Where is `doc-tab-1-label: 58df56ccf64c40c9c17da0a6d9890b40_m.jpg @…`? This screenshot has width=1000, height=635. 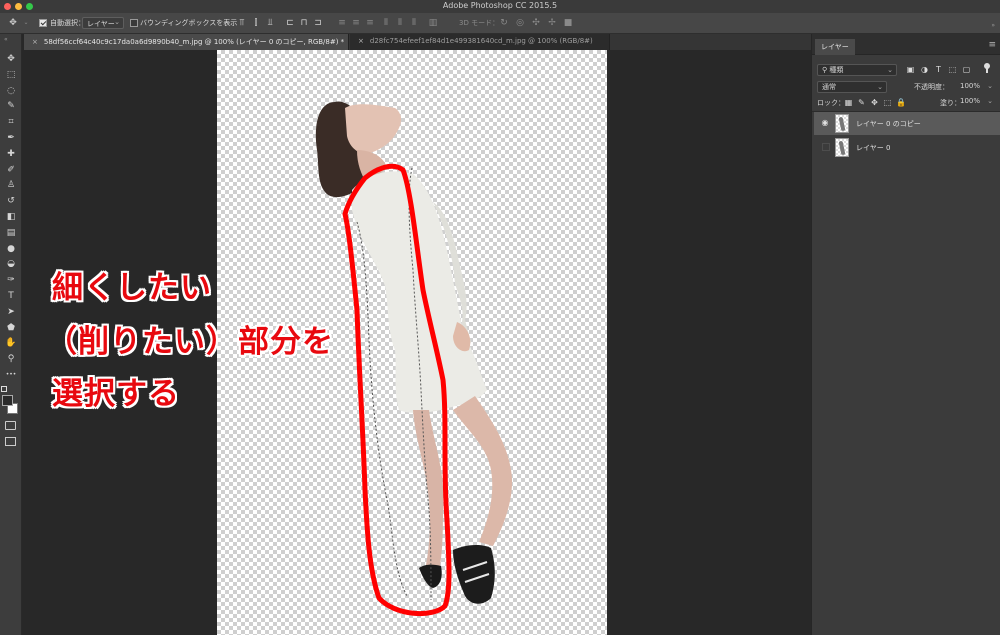
doc-tab-1-label: 58df56ccf64c40c9c17da0a6d9890b40_m.jpg @… is located at coordinates (194, 42).